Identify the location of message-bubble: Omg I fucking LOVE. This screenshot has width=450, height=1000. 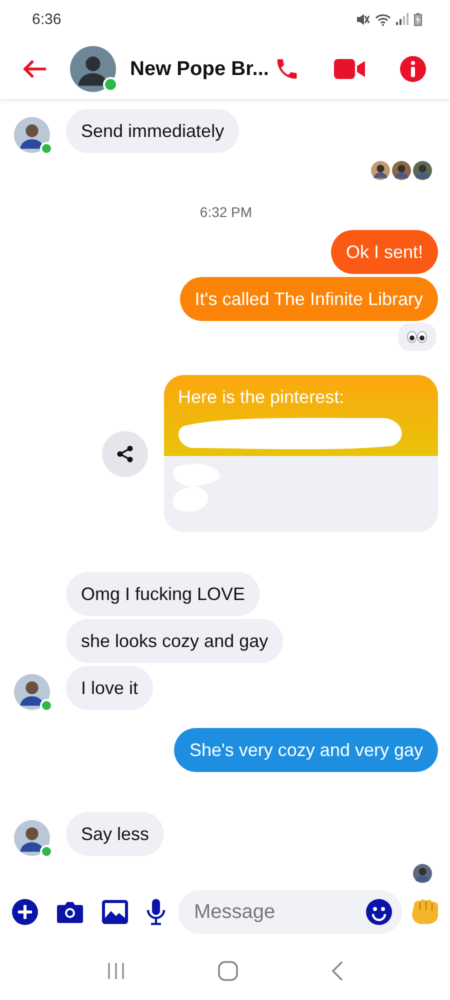
(163, 594).